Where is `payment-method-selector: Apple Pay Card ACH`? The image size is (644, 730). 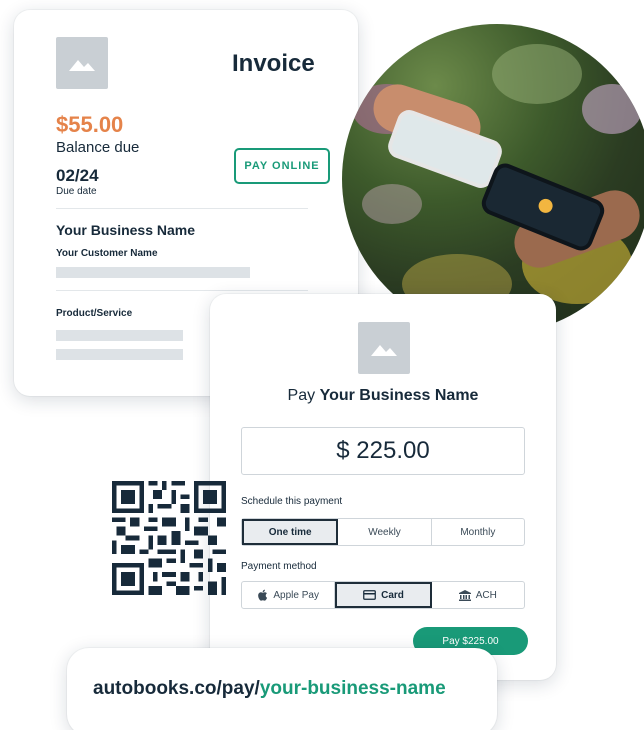 payment-method-selector: Apple Pay Card ACH is located at coordinates (383, 595).